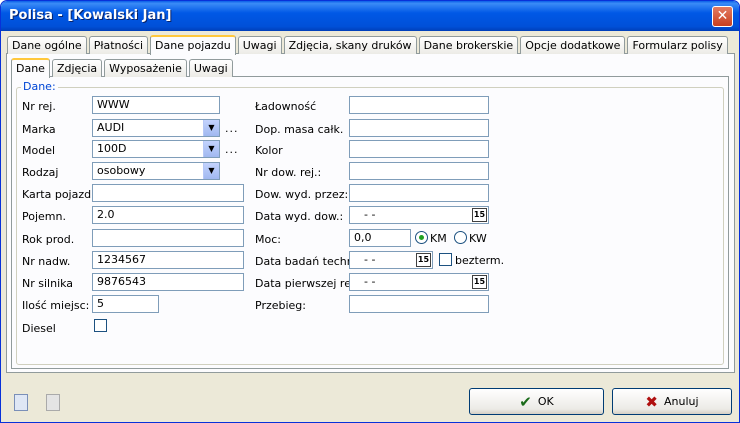 The image size is (740, 423). What do you see at coordinates (445, 259) in the screenshot?
I see `bezterminowo-checkbox` at bounding box center [445, 259].